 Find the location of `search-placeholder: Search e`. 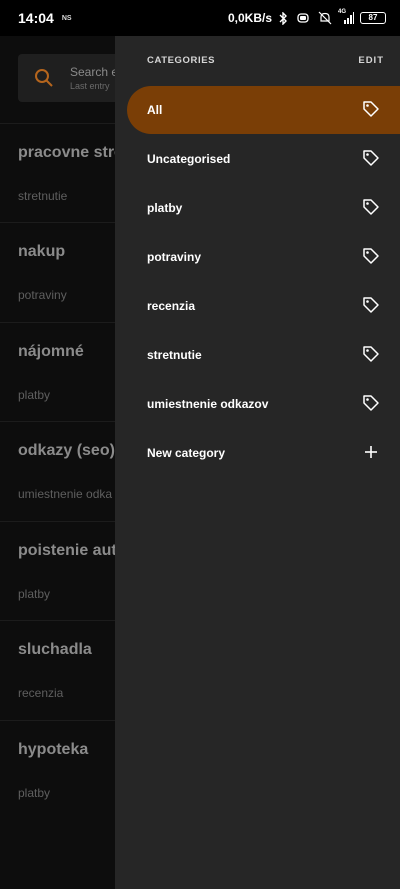

search-placeholder: Search e is located at coordinates (94, 72).